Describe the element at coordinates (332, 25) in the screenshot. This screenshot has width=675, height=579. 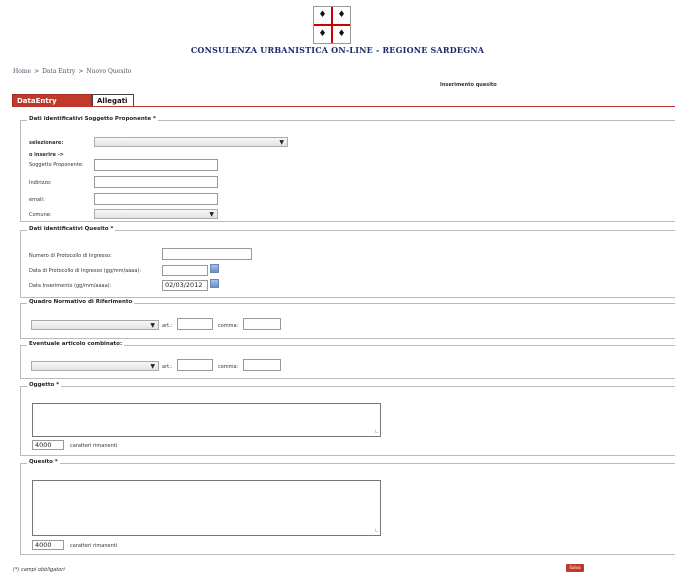
I see `sardinia-flag-logo: ♦ ♦ ♦ ♦` at that location.